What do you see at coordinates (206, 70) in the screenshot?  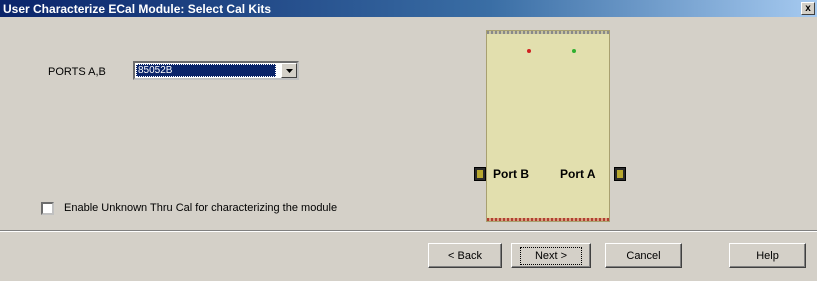 I see `ports-selected-value: 85052B` at bounding box center [206, 70].